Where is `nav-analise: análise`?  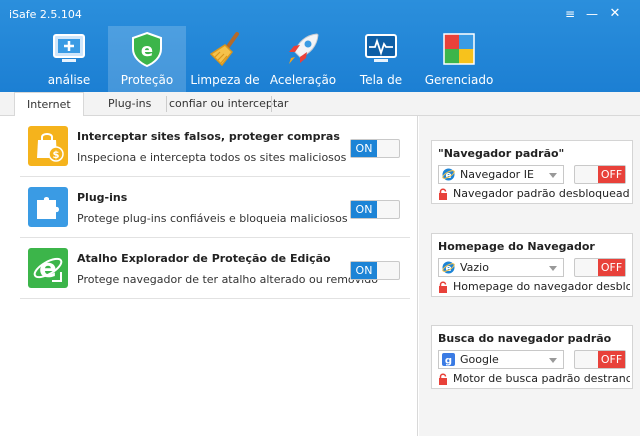 nav-analise: análise is located at coordinates (69, 59).